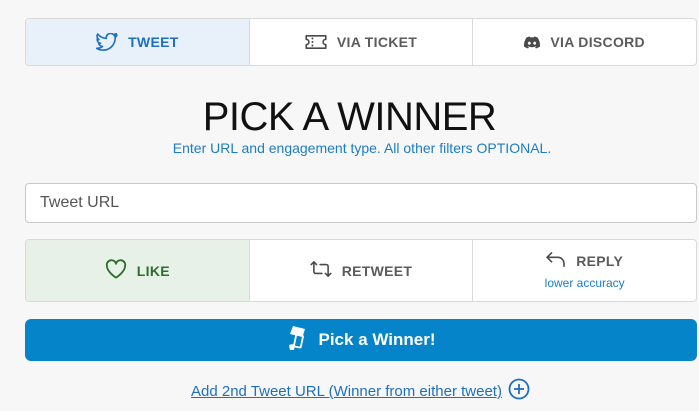 The image size is (699, 411). What do you see at coordinates (321, 270) in the screenshot?
I see `retweet-icon` at bounding box center [321, 270].